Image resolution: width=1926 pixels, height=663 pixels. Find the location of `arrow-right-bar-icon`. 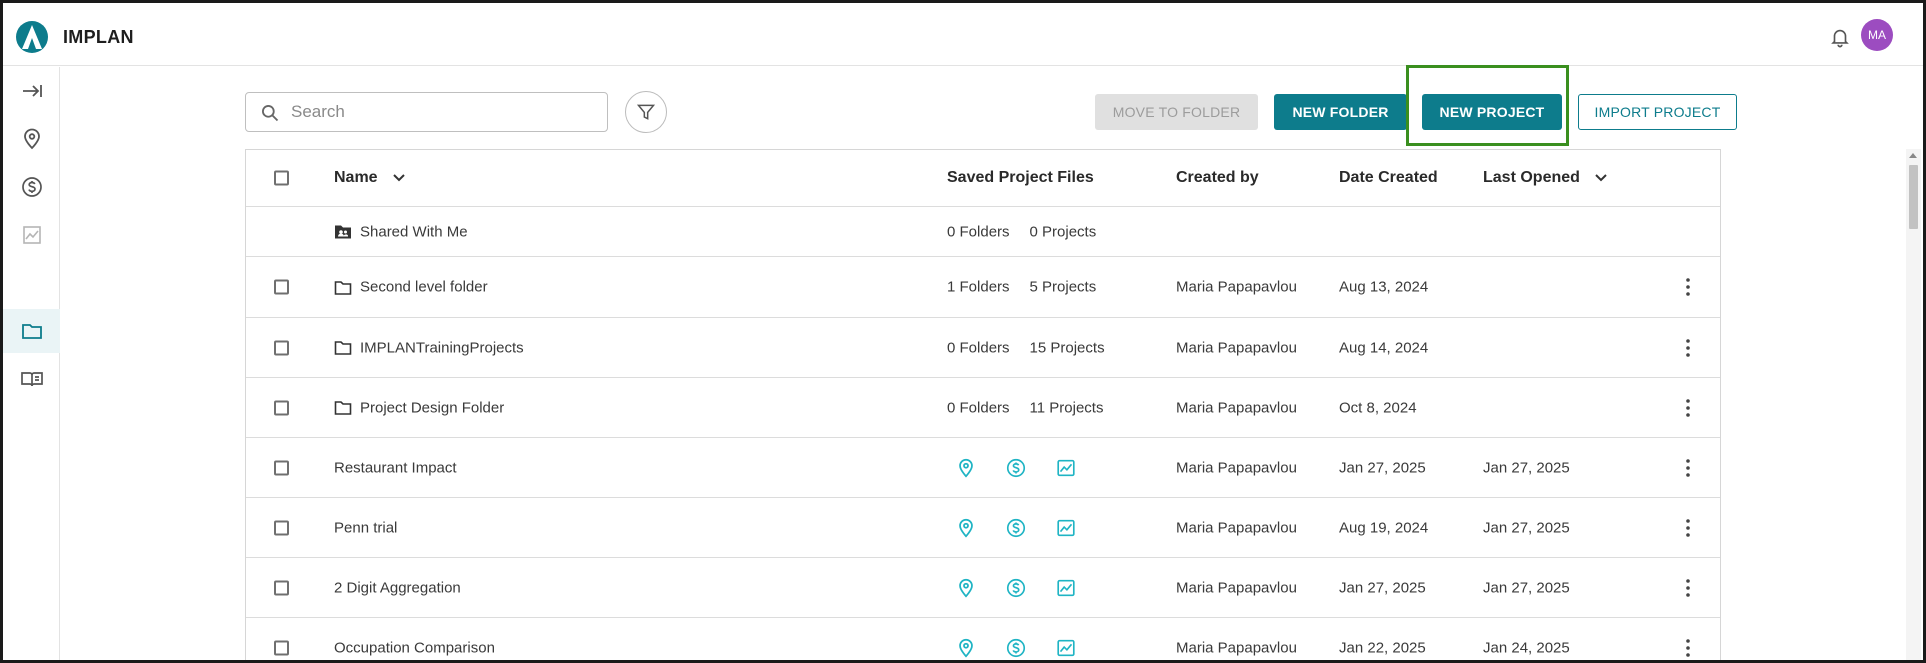

arrow-right-bar-icon is located at coordinates (32, 91).